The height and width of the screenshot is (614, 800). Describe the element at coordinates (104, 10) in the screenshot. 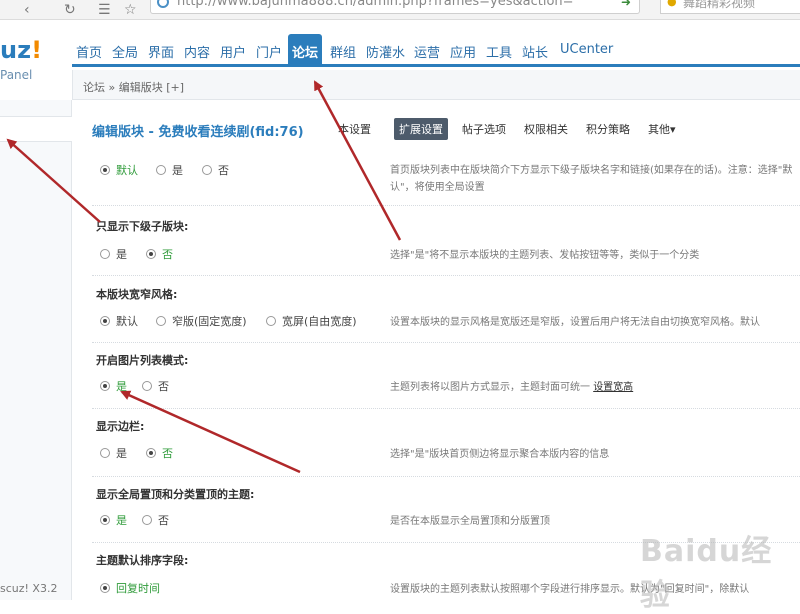

I see `reading-list-icon: ☰` at that location.